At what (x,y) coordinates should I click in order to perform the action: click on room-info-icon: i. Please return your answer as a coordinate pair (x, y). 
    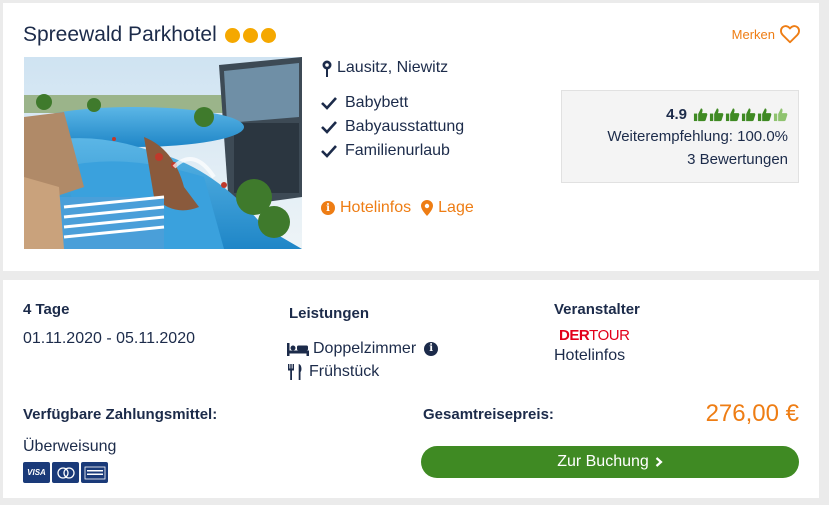
    Looking at the image, I should click on (431, 348).